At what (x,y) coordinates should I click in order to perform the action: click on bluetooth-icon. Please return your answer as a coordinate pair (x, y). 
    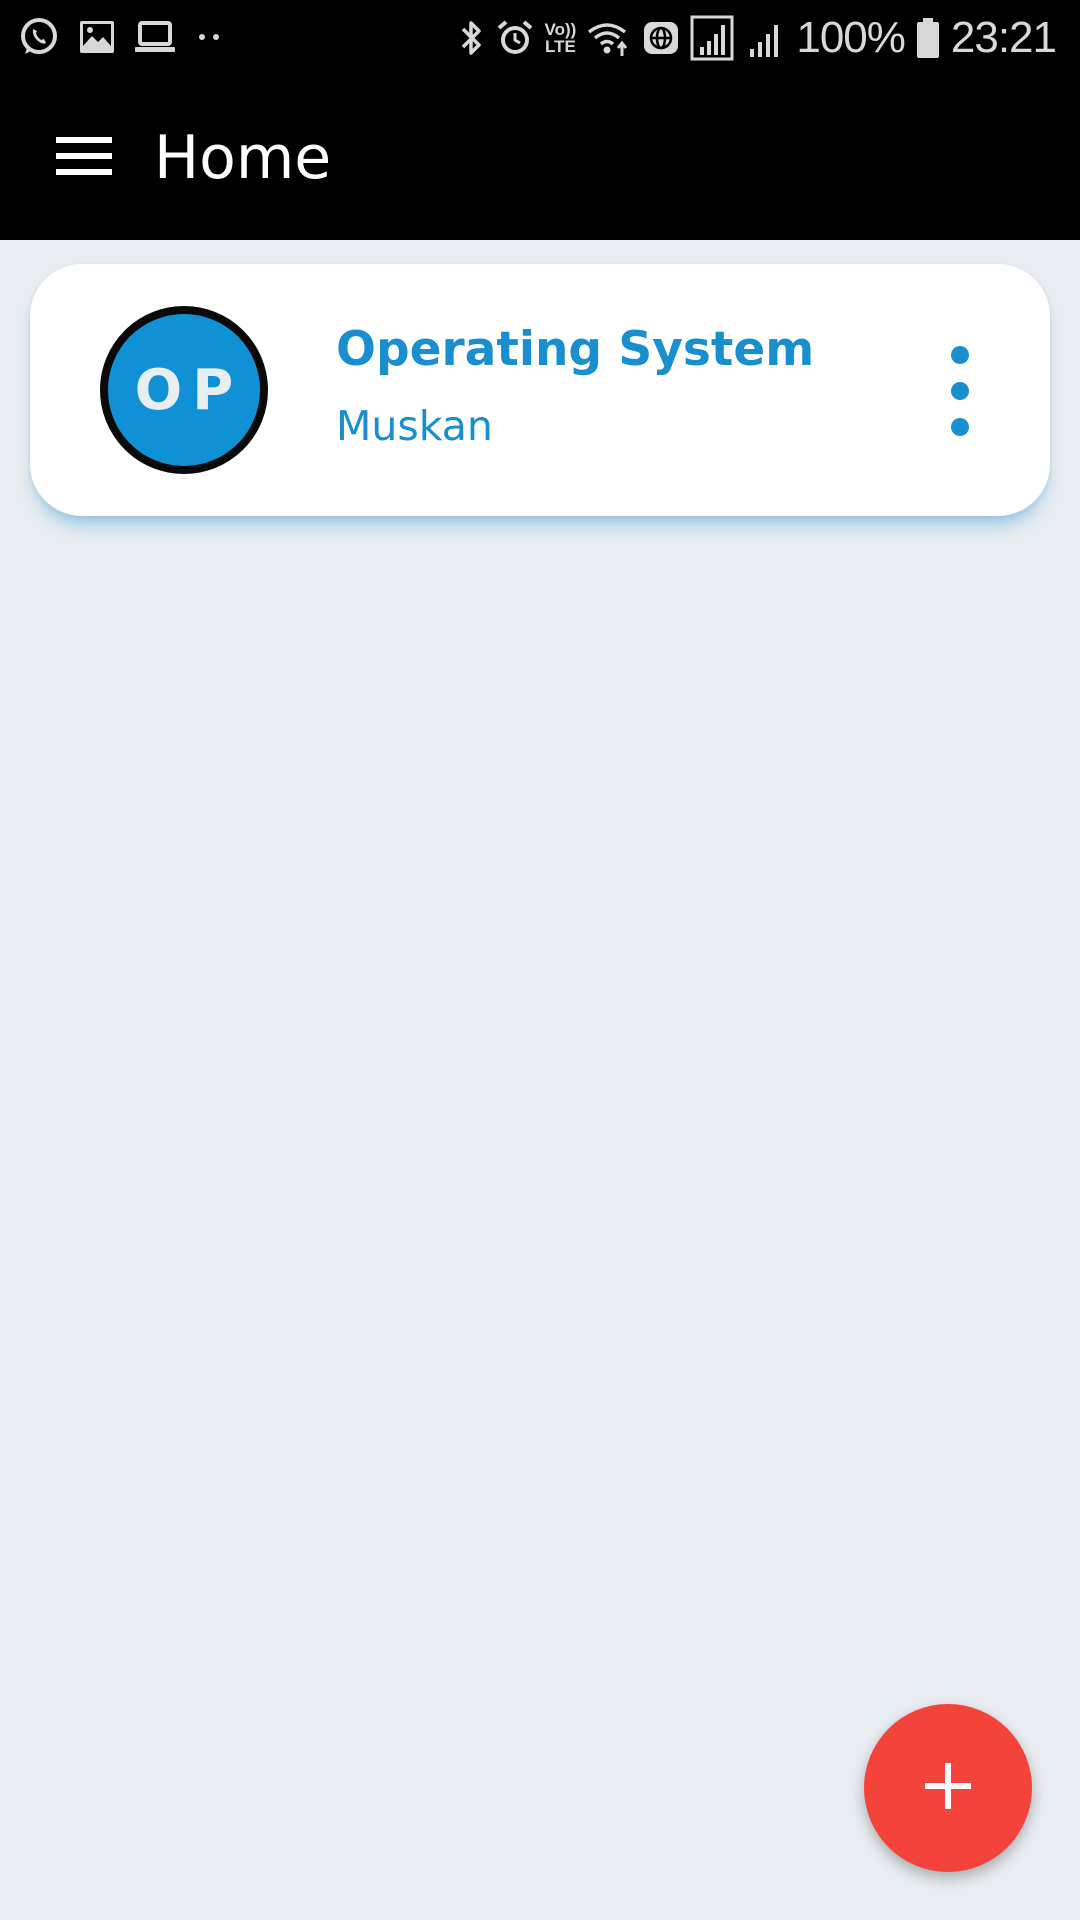
    Looking at the image, I should click on (472, 38).